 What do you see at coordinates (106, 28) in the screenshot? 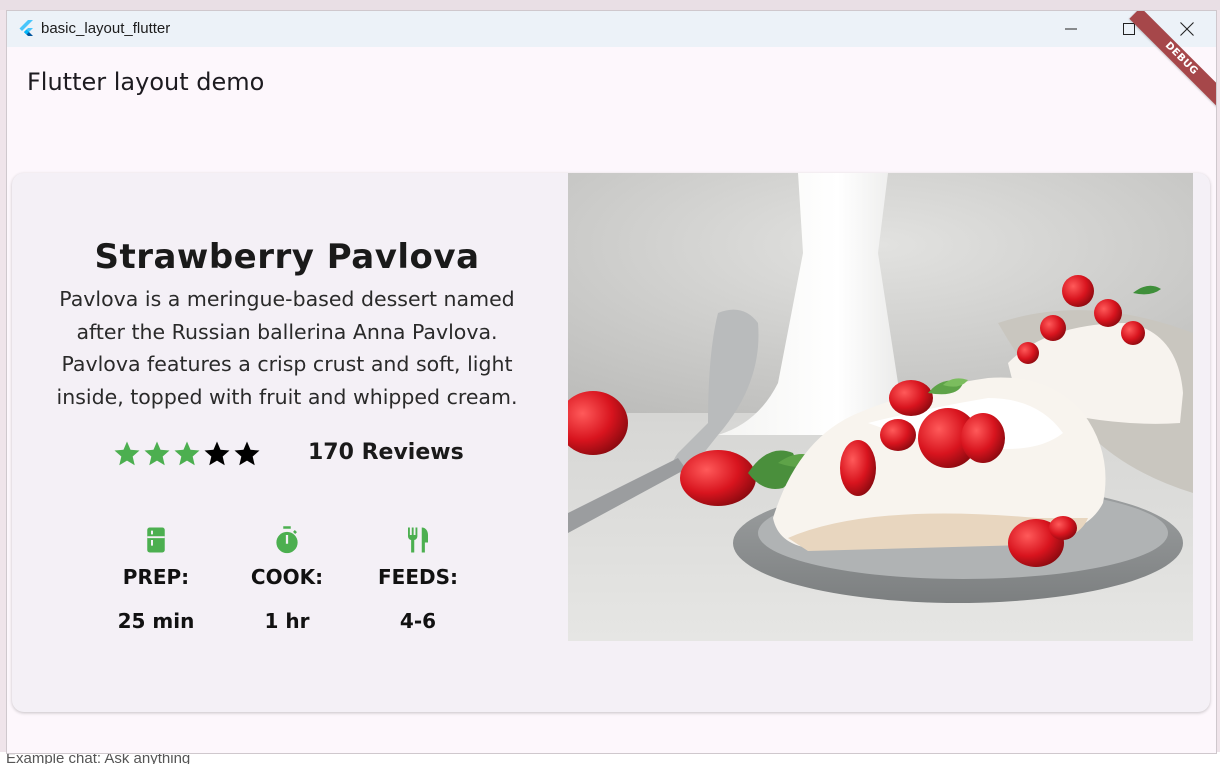
I see `window-title: basic_layout_flutter` at bounding box center [106, 28].